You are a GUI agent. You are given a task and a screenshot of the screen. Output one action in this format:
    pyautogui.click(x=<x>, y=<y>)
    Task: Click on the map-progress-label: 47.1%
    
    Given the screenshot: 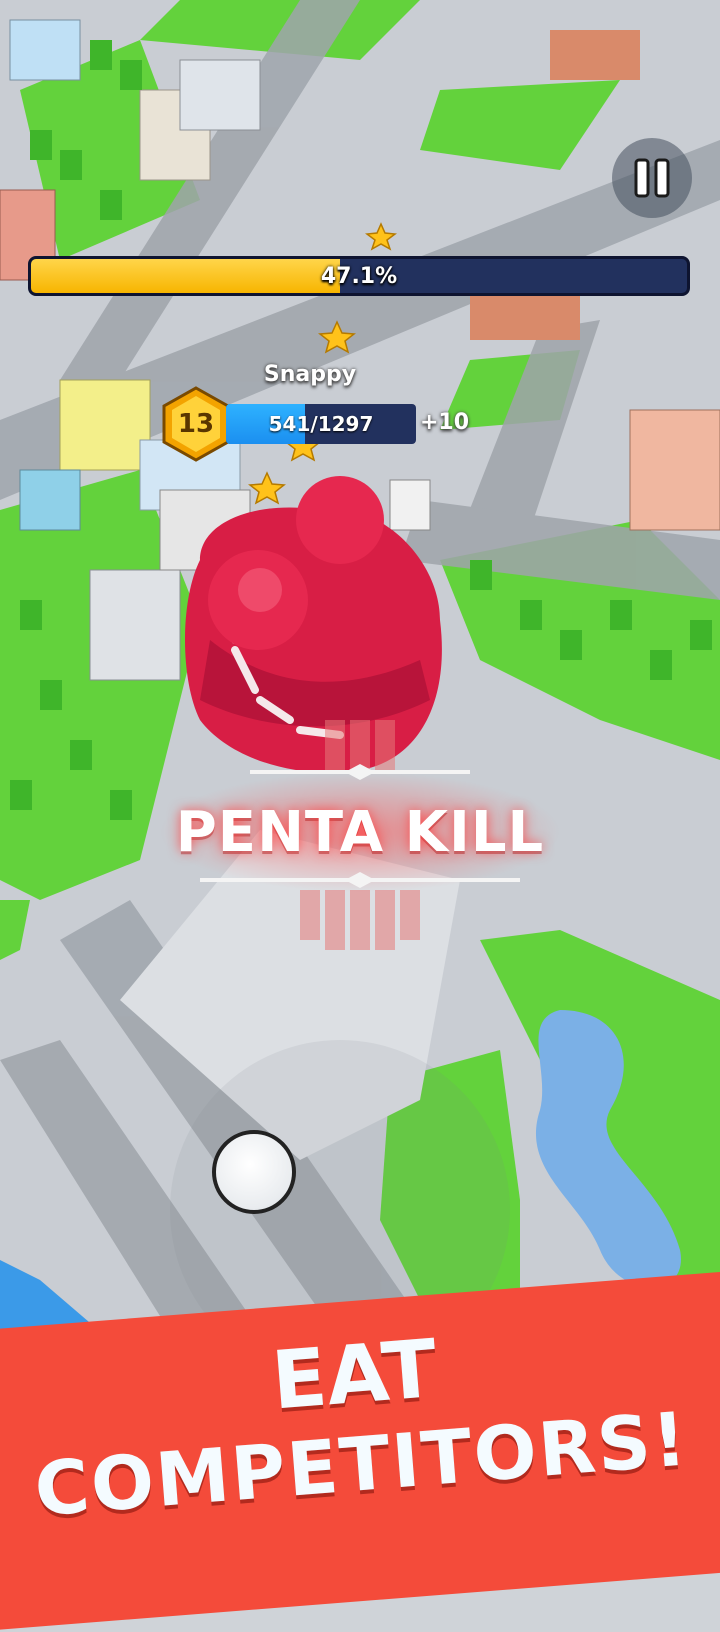 What is the action you would take?
    pyautogui.click(x=359, y=276)
    